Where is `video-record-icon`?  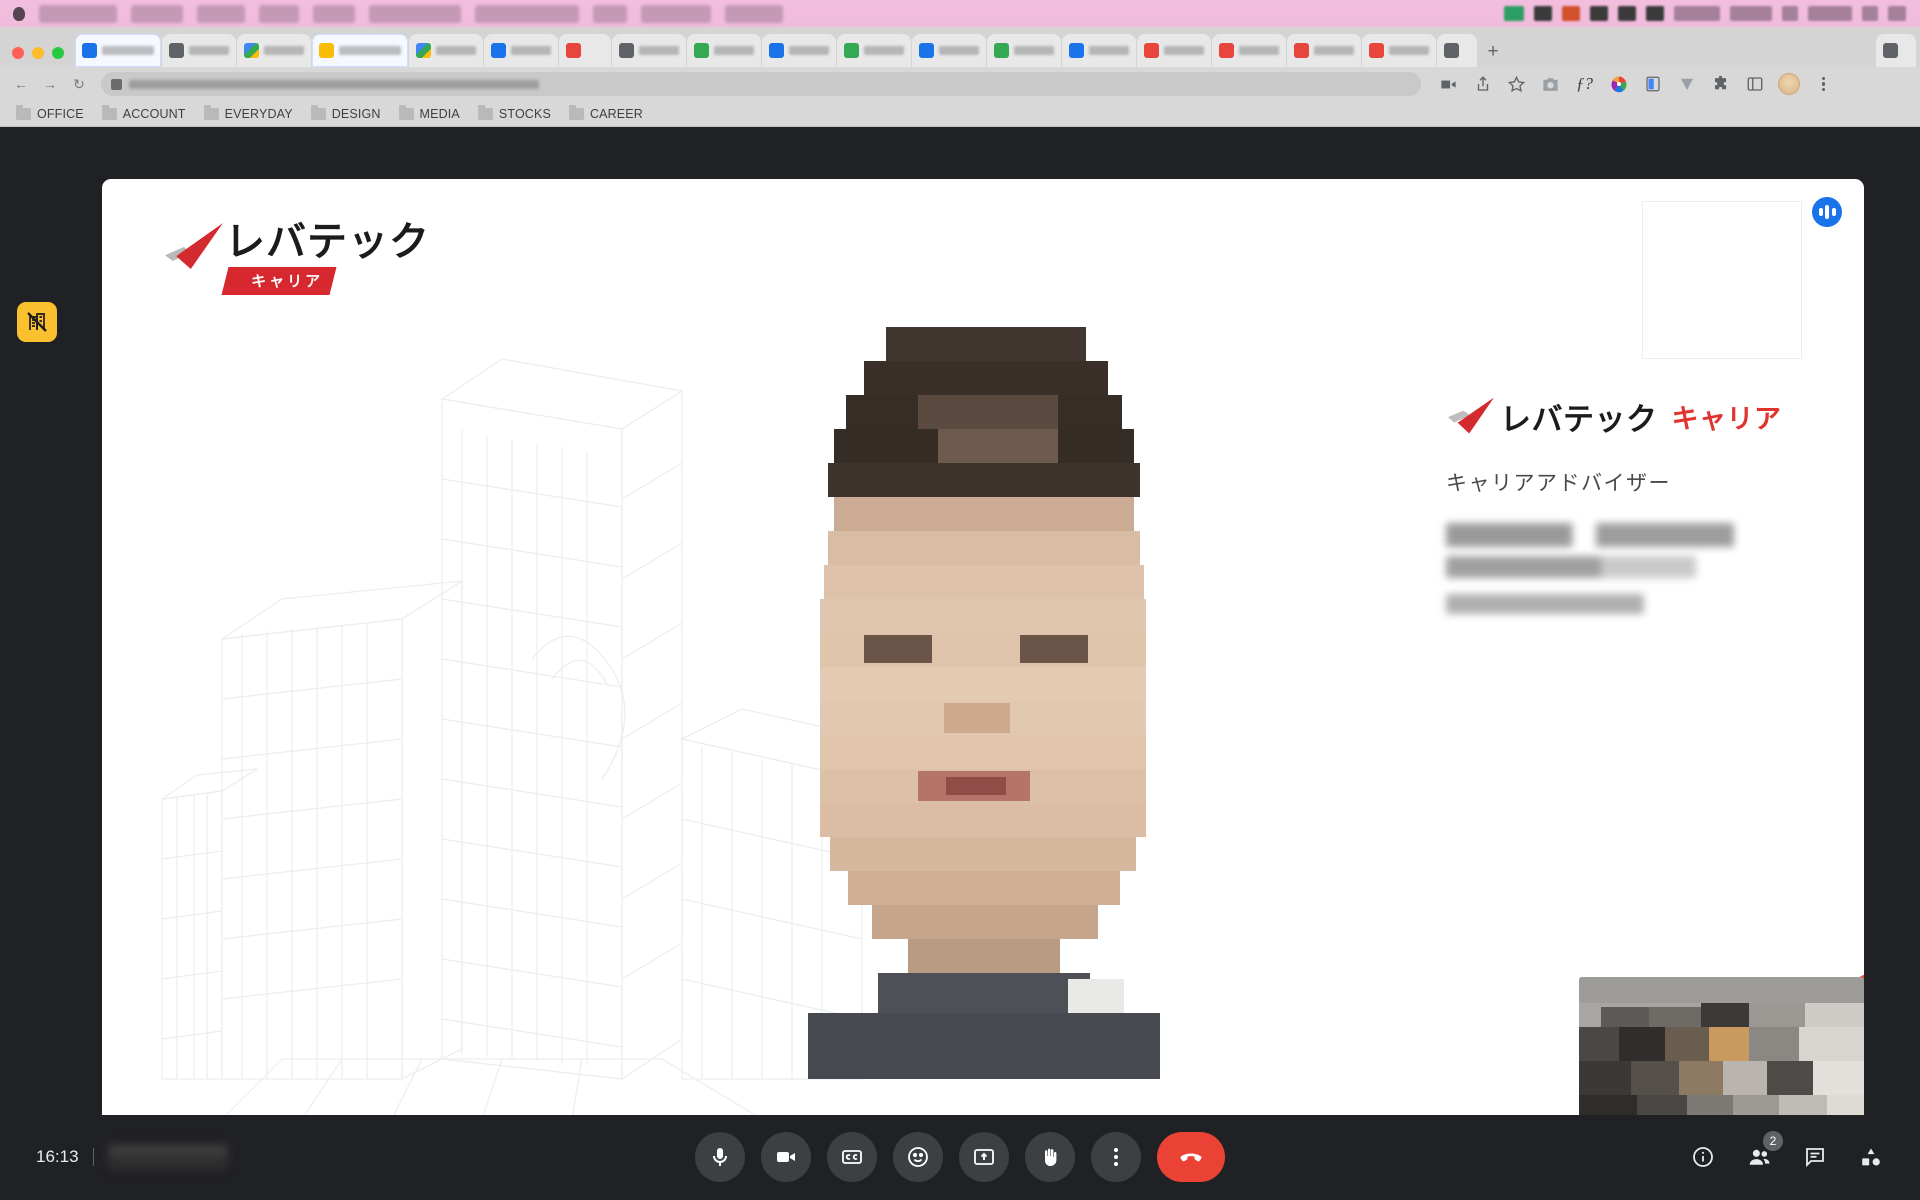
video-record-icon is located at coordinates (1448, 84).